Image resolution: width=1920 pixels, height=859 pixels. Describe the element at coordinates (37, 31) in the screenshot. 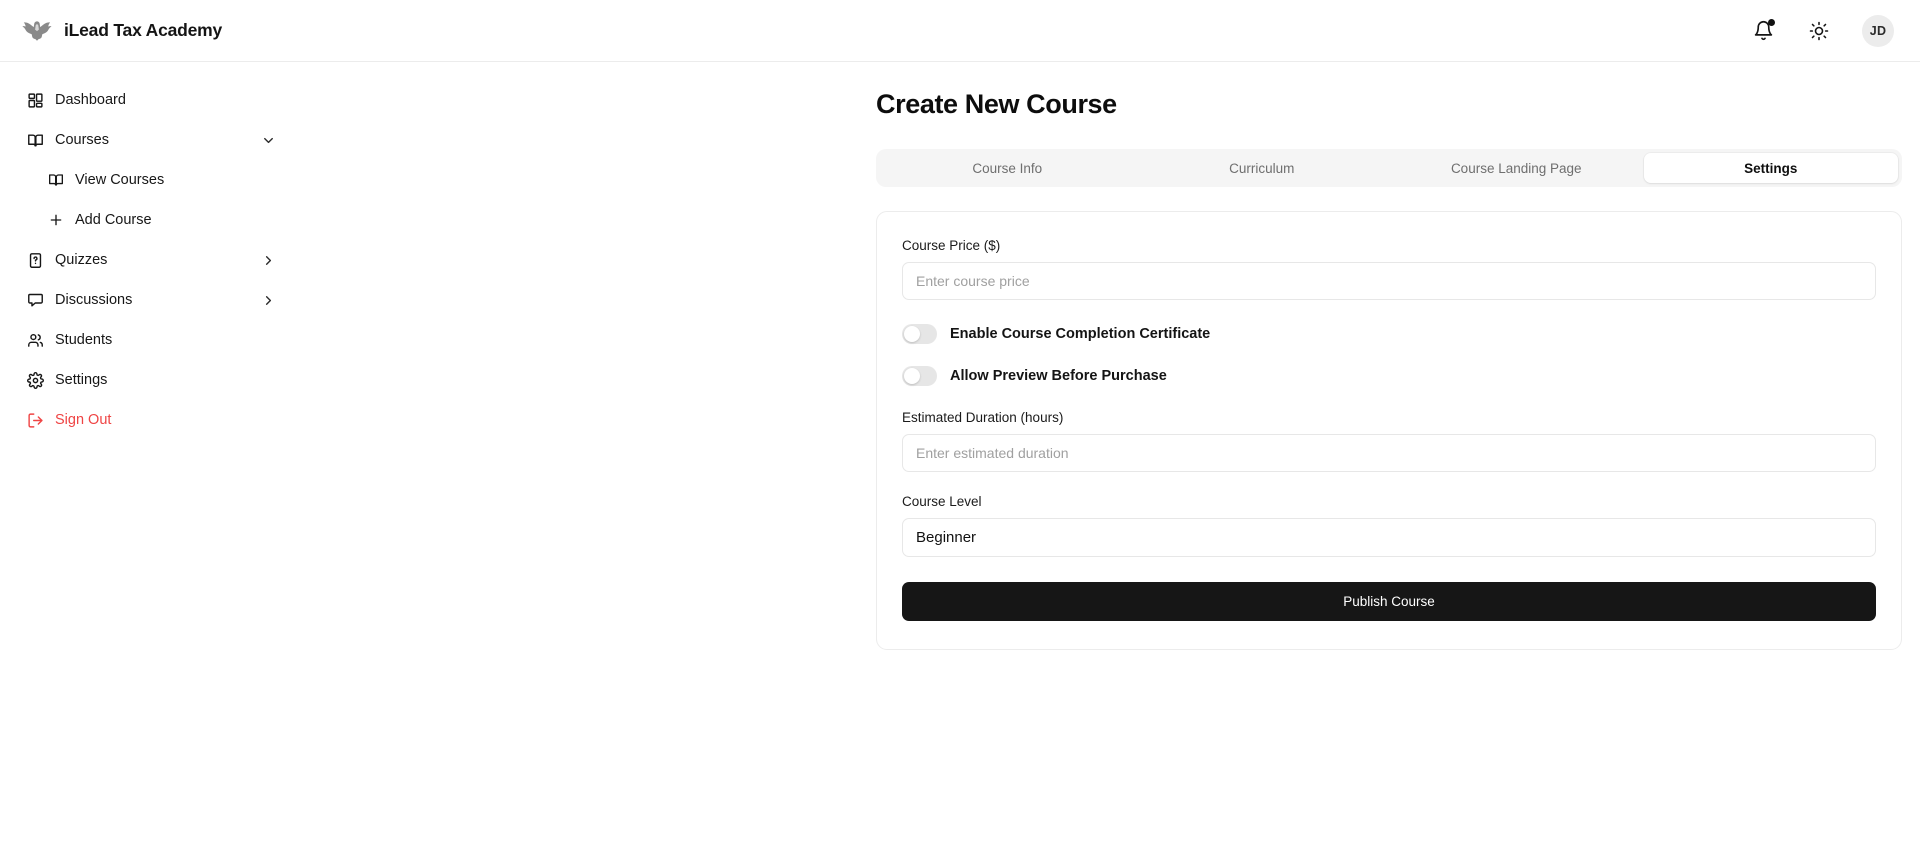

I see `eagle-logo-icon` at that location.